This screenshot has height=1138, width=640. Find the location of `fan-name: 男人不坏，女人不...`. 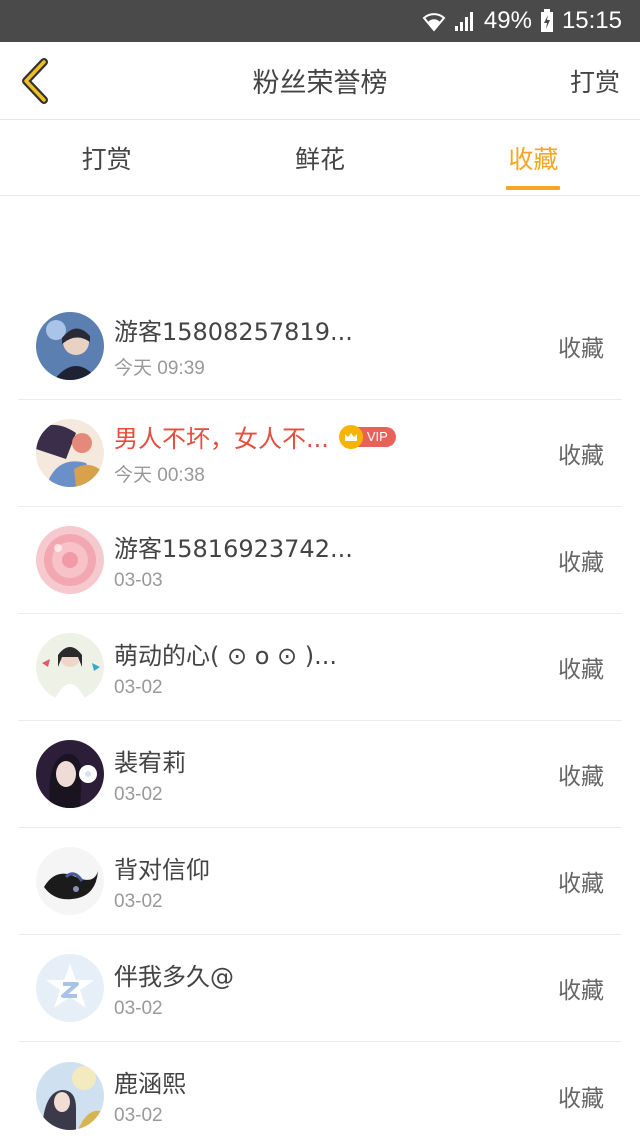

fan-name: 男人不坏，女人不... is located at coordinates (221, 439).